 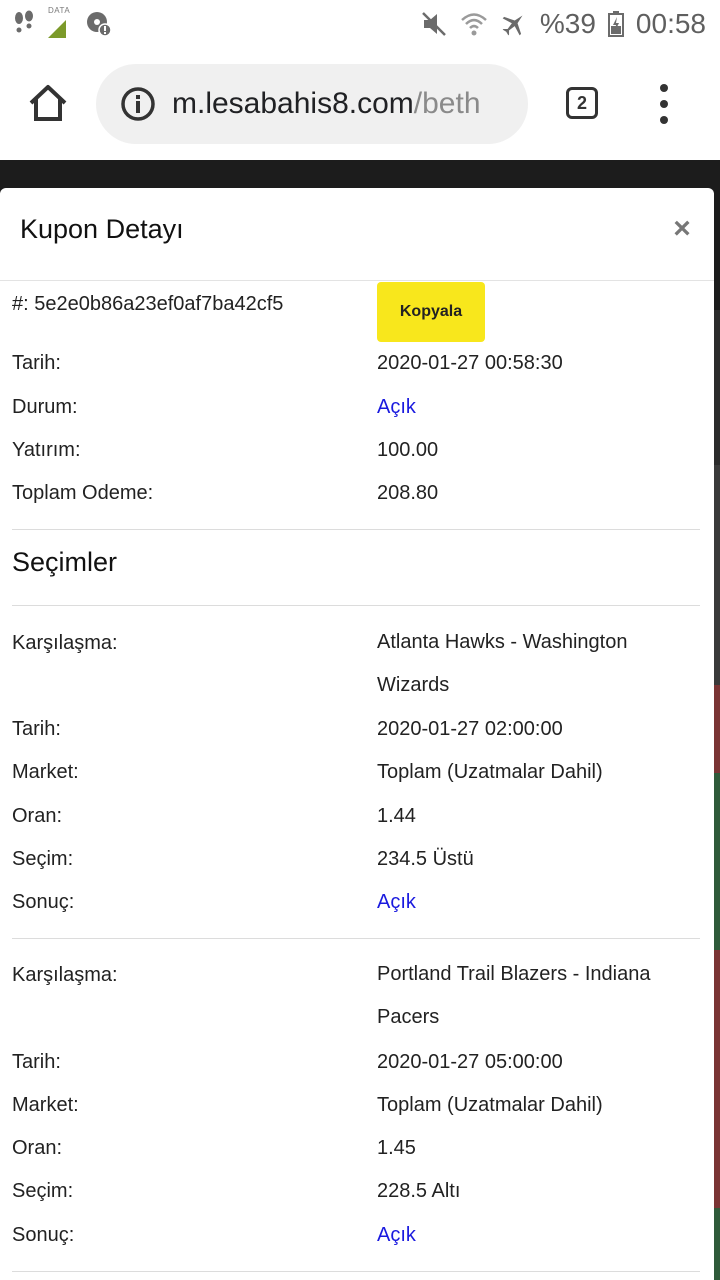 I want to click on coupon-id: #: 5e2e0b86a23ef0af7ba42cf5, so click(x=148, y=304).